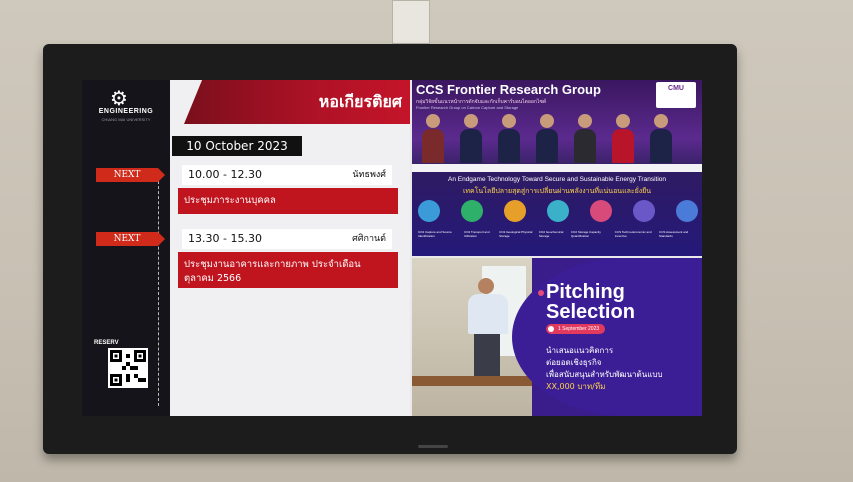 This screenshot has height=482, width=853. What do you see at coordinates (476, 234) in the screenshot?
I see `topic-caption: CO2 Transport and Utilization` at bounding box center [476, 234].